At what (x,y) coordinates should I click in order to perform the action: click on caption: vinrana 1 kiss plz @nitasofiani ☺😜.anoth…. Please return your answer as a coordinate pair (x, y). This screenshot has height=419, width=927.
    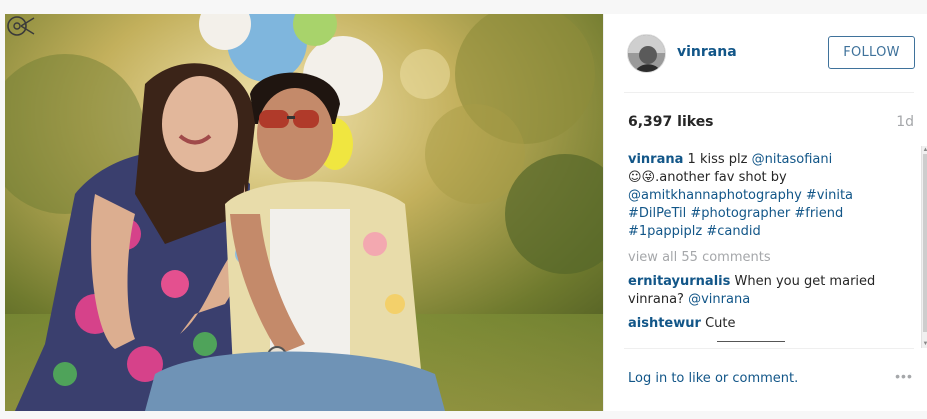
    Looking at the image, I should click on (770, 196).